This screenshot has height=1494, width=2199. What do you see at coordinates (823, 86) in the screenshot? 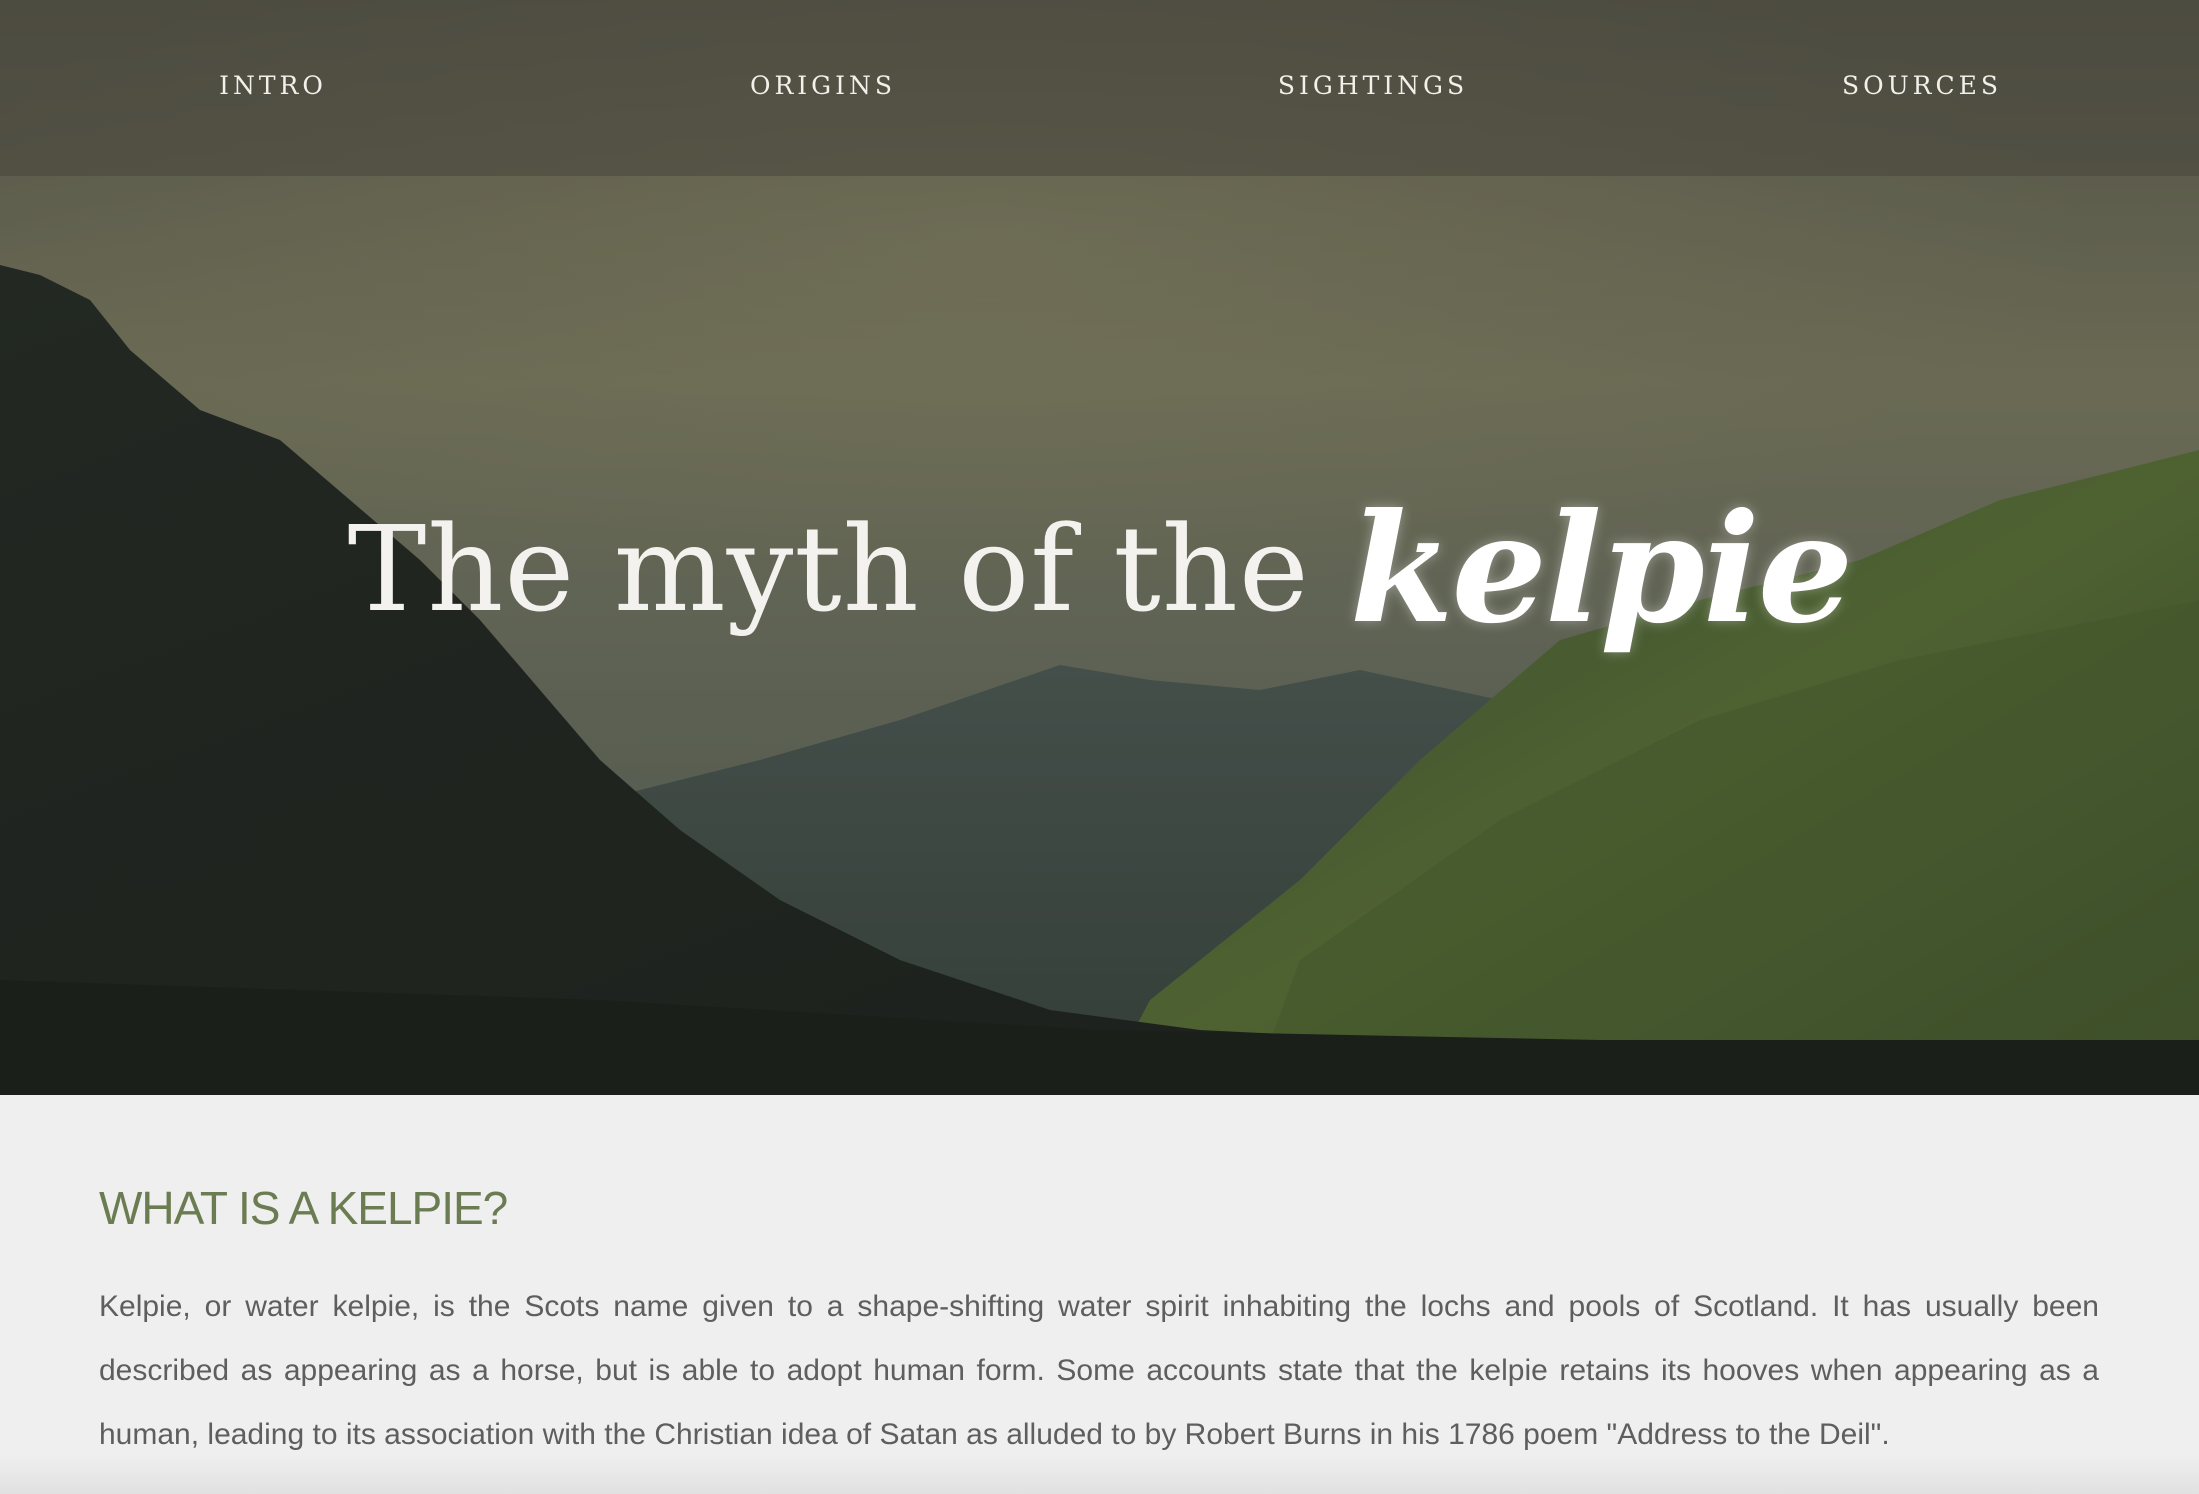
I see `nav-item-origins: ORIGINS` at bounding box center [823, 86].